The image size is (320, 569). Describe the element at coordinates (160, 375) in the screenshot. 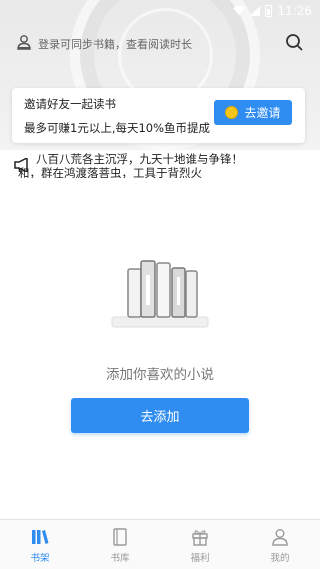

I see `empty-state-message: 添加你喜欢的小说` at that location.